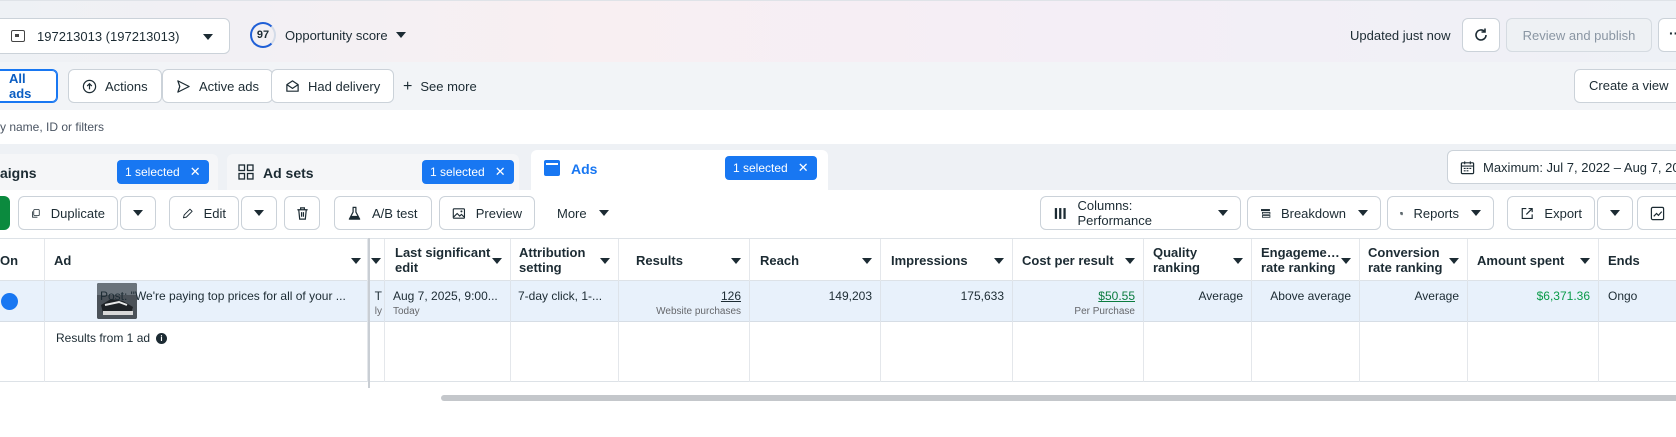 The image size is (1676, 437). Describe the element at coordinates (1551, 213) in the screenshot. I see `export-button: Export` at that location.